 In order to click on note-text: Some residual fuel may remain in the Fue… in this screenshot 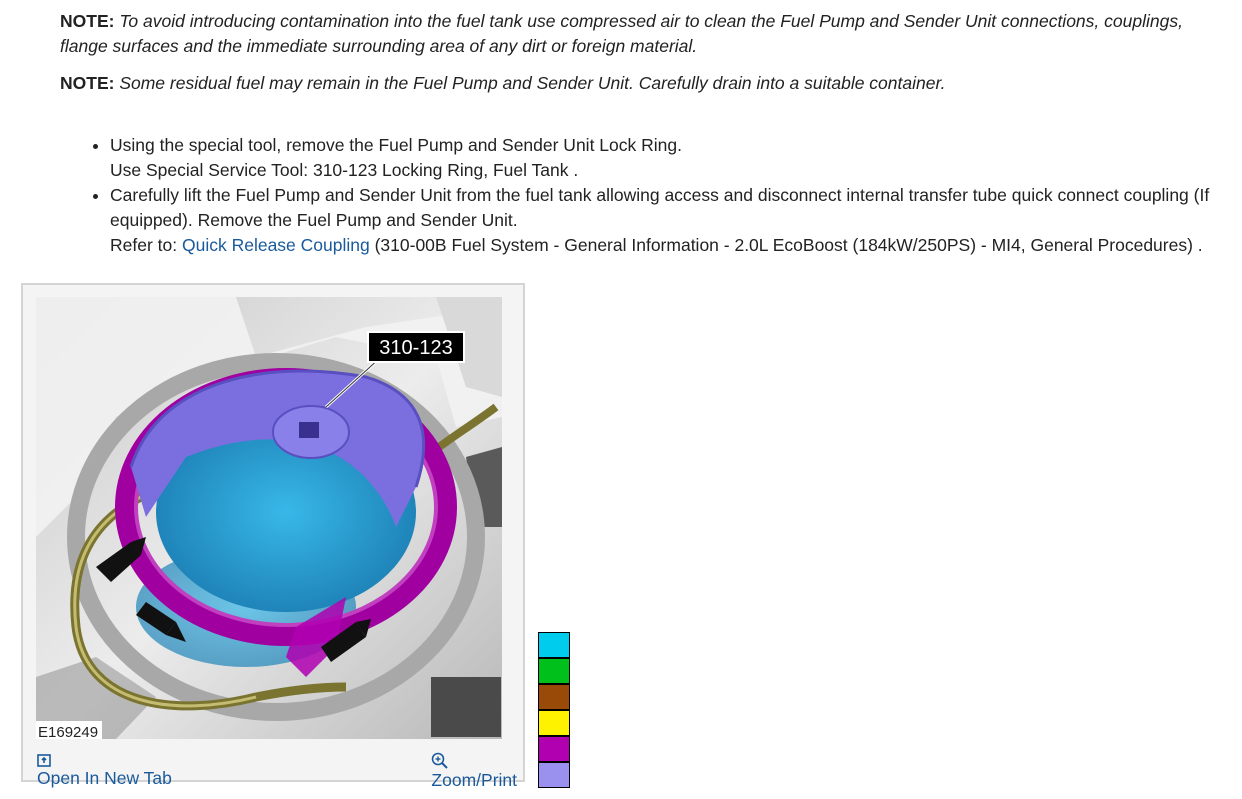, I will do `click(532, 83)`.